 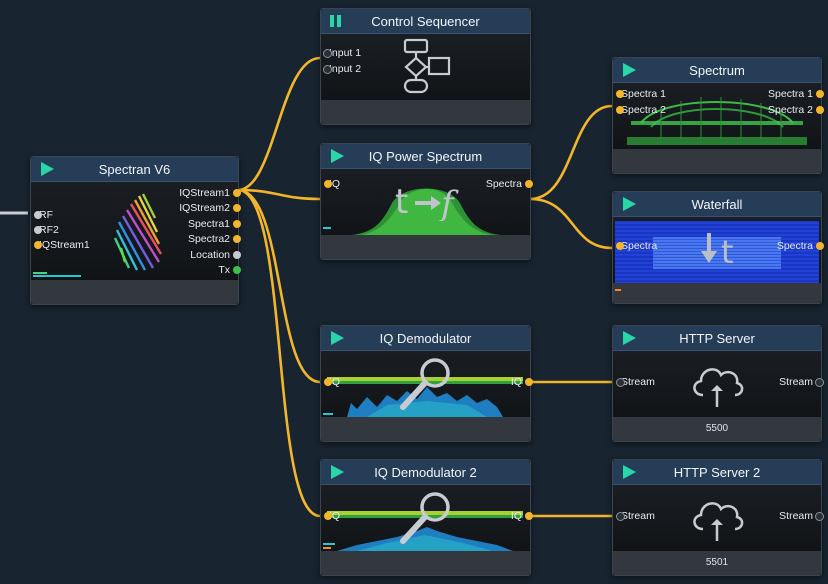 I want to click on node-header: IQ Demodulator 2, so click(x=425, y=472).